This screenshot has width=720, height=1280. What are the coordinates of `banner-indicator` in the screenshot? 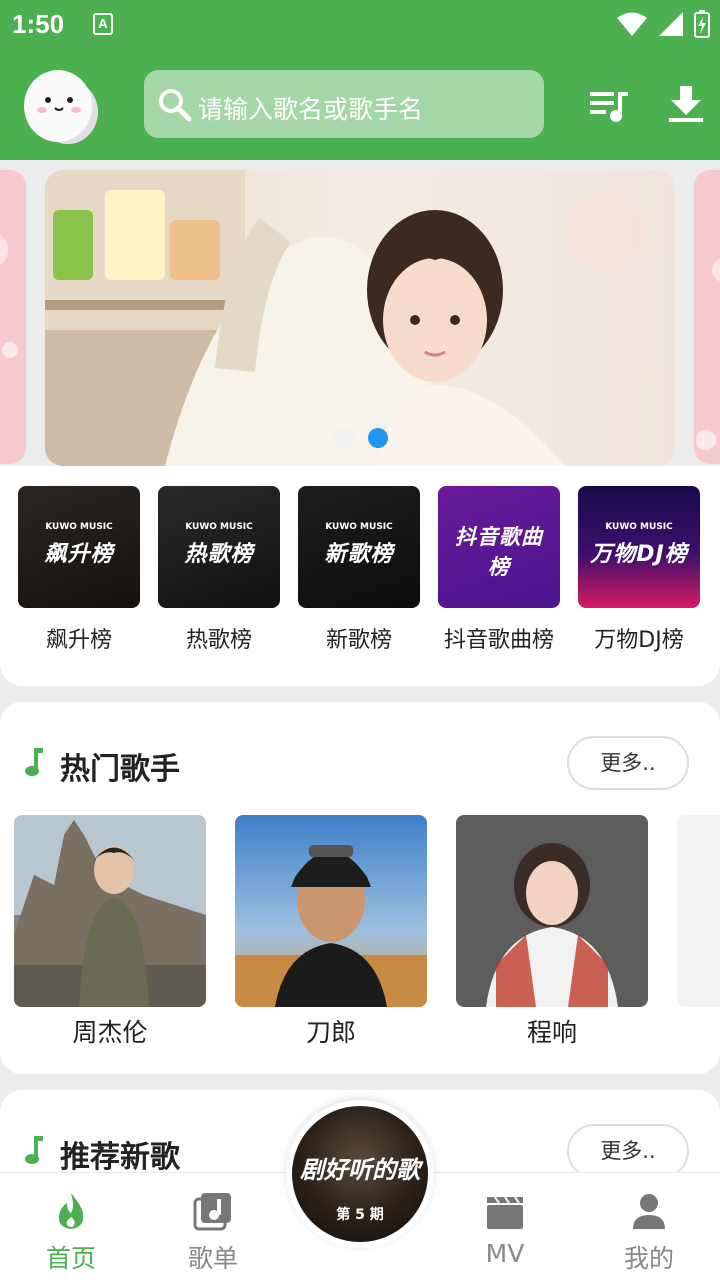 It's located at (361, 438).